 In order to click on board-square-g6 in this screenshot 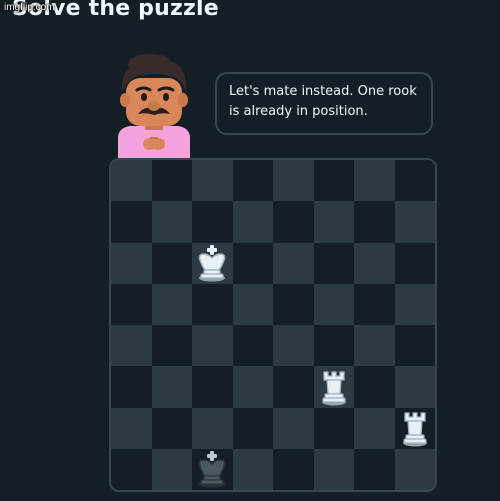, I will do `click(374, 263)`.